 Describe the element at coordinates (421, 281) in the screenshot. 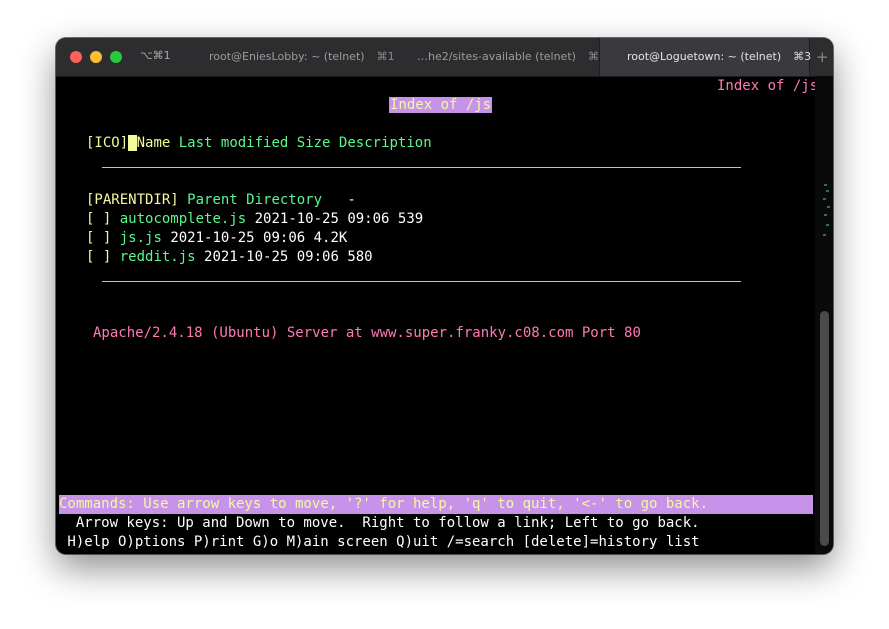

I see `divider-bottom` at that location.